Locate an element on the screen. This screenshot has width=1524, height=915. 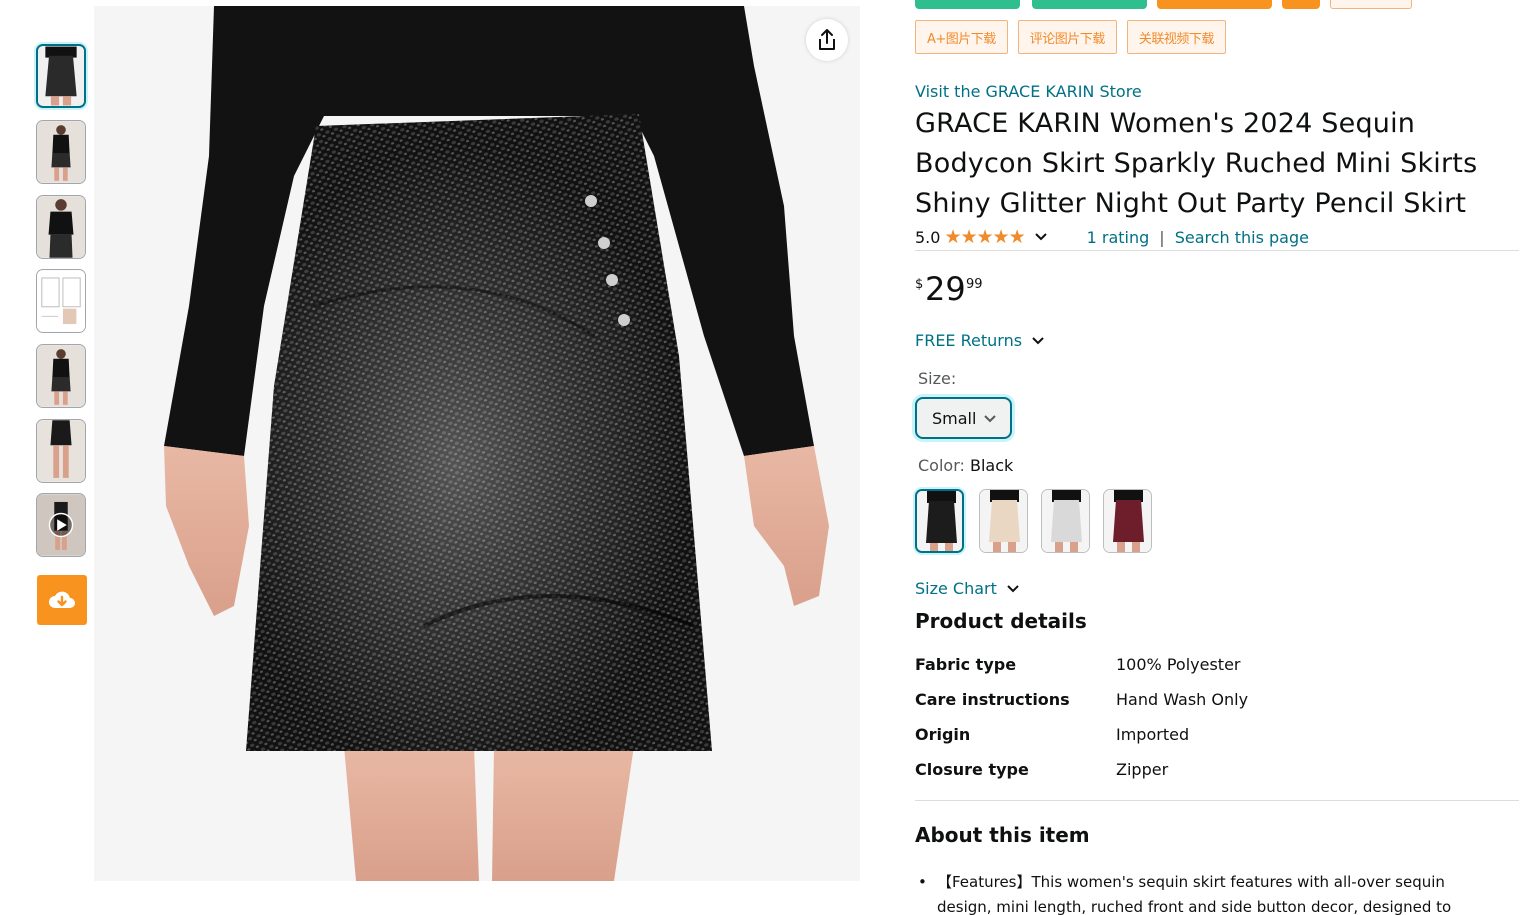
product-detail-row: Origin Imported is located at coordinates (1165, 737).